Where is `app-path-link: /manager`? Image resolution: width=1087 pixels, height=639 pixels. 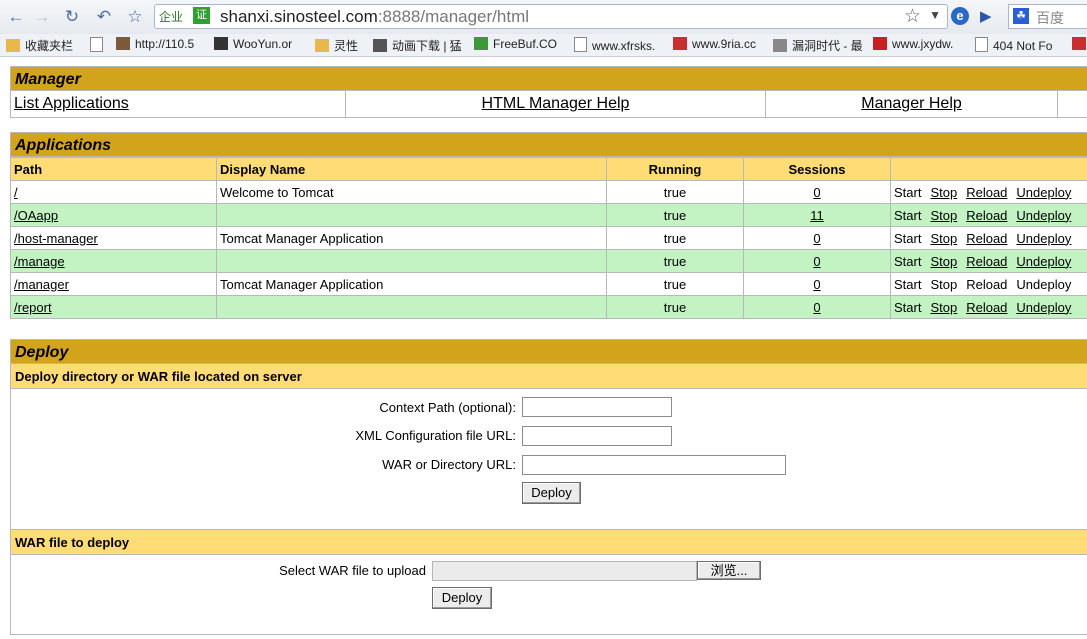 app-path-link: /manager is located at coordinates (41, 284).